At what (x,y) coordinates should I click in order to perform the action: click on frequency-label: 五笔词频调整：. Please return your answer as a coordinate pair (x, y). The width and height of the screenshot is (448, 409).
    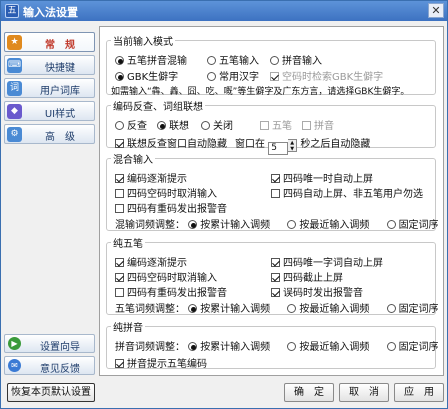
    Looking at the image, I should click on (150, 309).